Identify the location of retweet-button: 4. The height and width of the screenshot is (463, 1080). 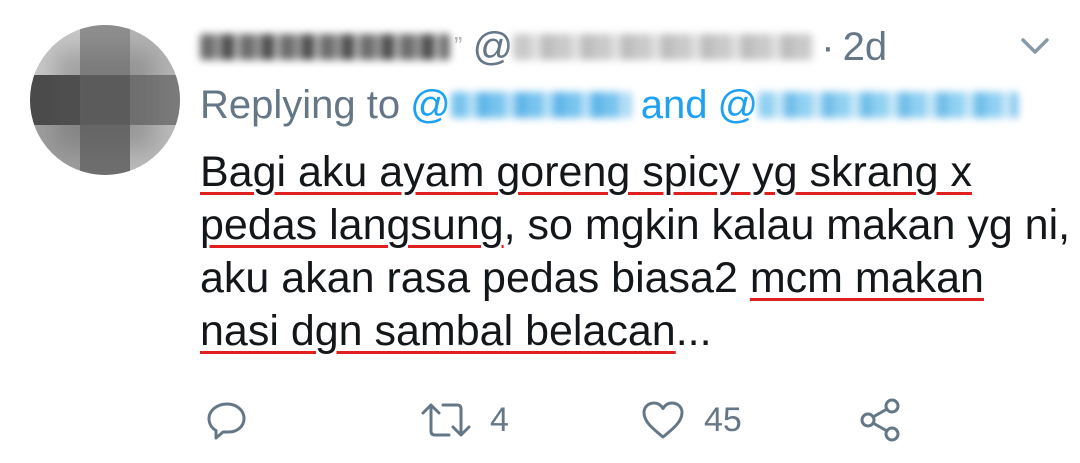
(464, 420).